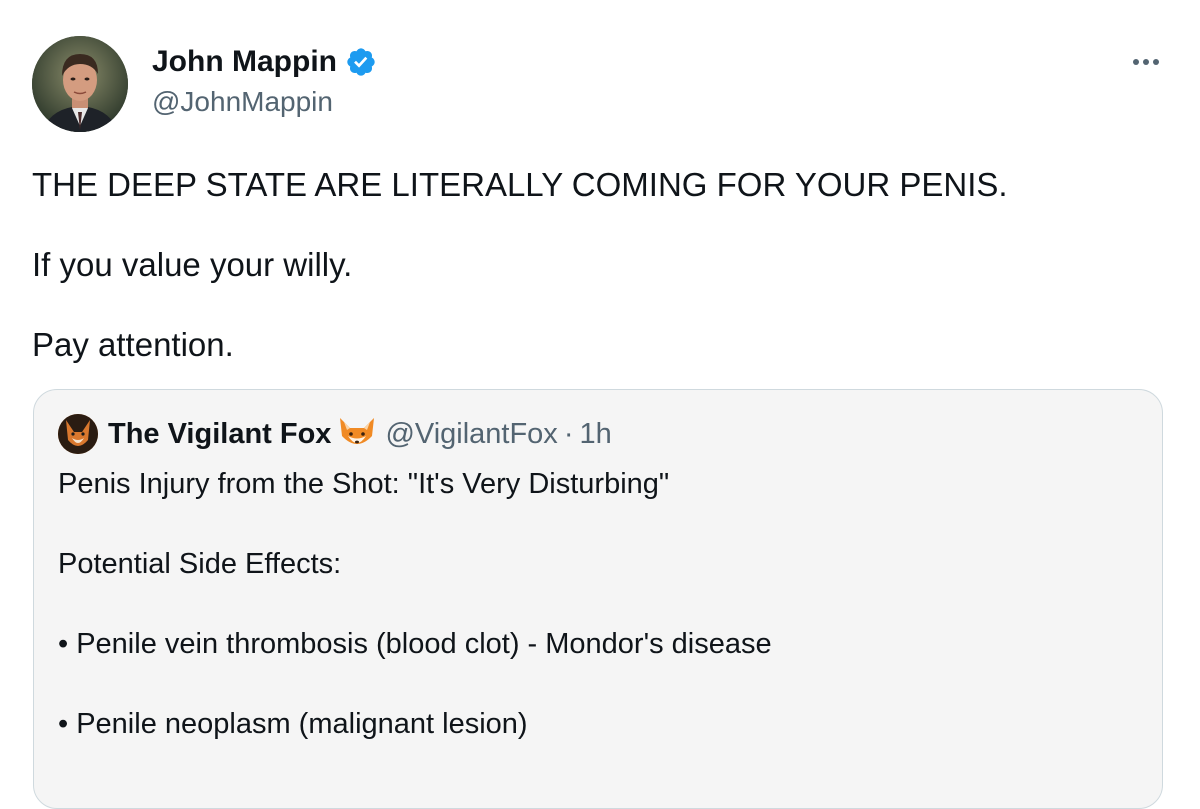 The height and width of the screenshot is (809, 1200). I want to click on profile-photo-icon, so click(80, 84).